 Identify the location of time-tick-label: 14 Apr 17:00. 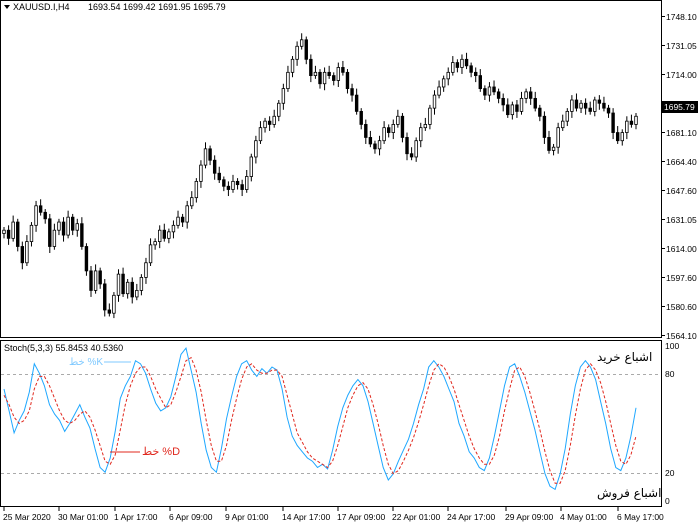
(306, 517).